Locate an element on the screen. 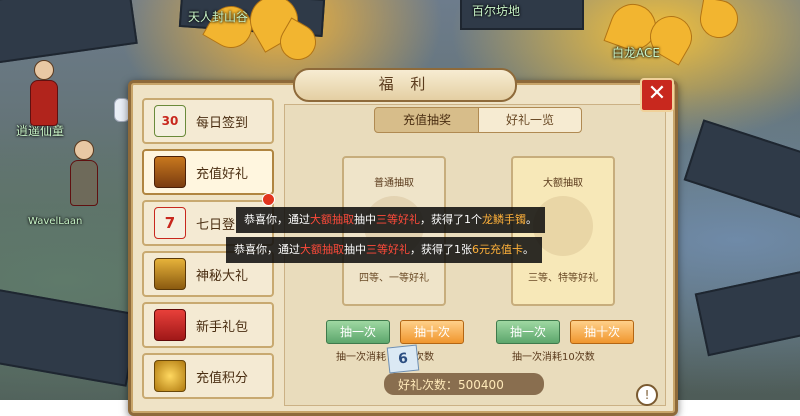 Image resolution: width=800 pixels, height=416 pixels. sidebar-item-recharge-points: 充值积分 is located at coordinates (208, 376).